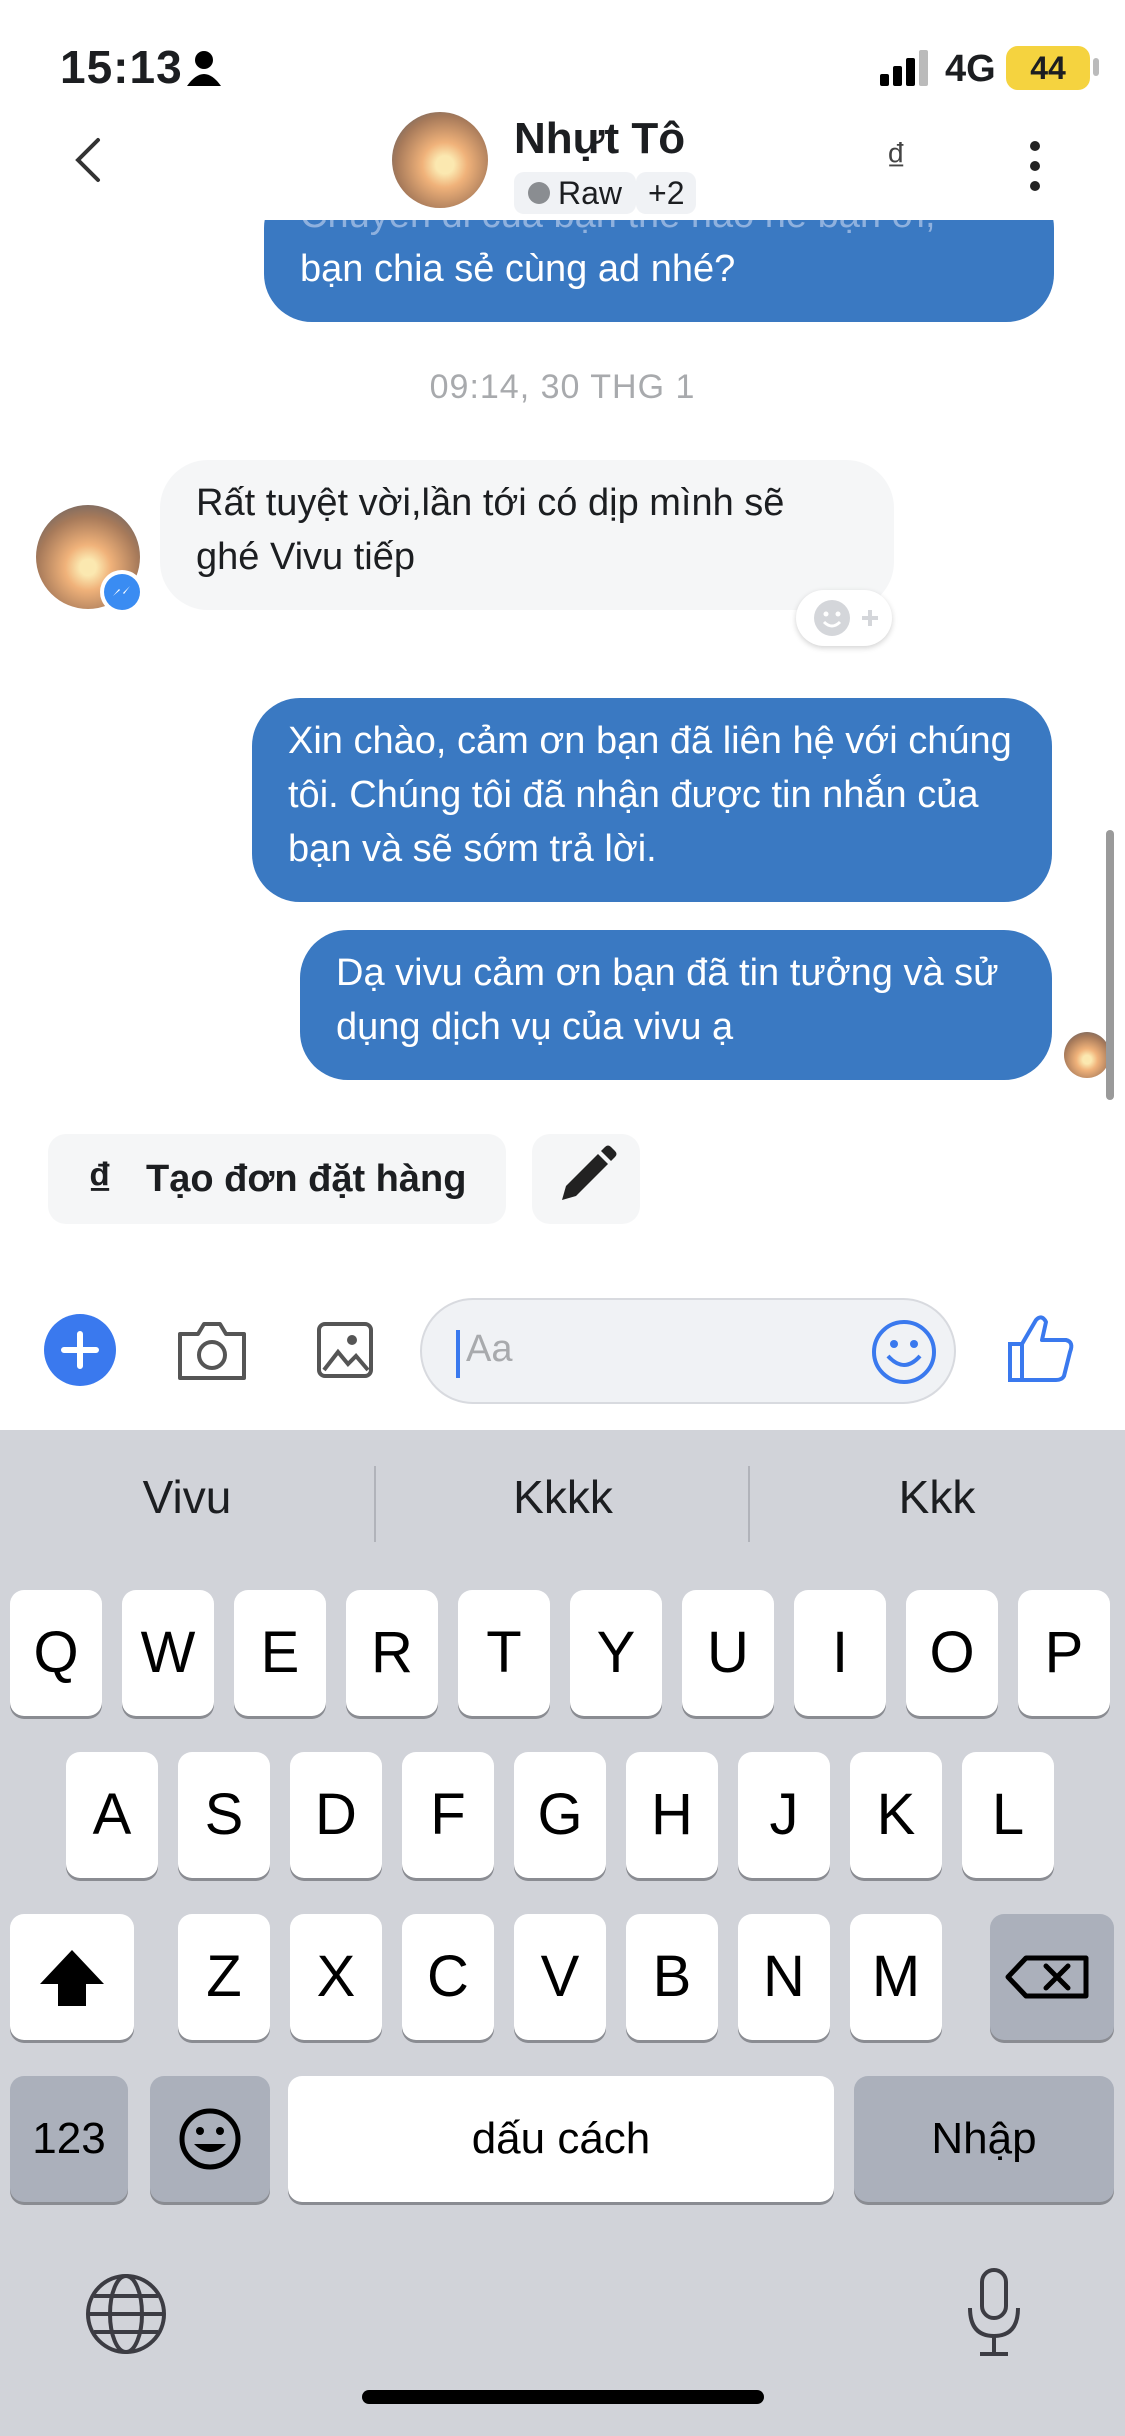 The width and height of the screenshot is (1125, 2436). I want to click on message-composer: Aa, so click(562, 1355).